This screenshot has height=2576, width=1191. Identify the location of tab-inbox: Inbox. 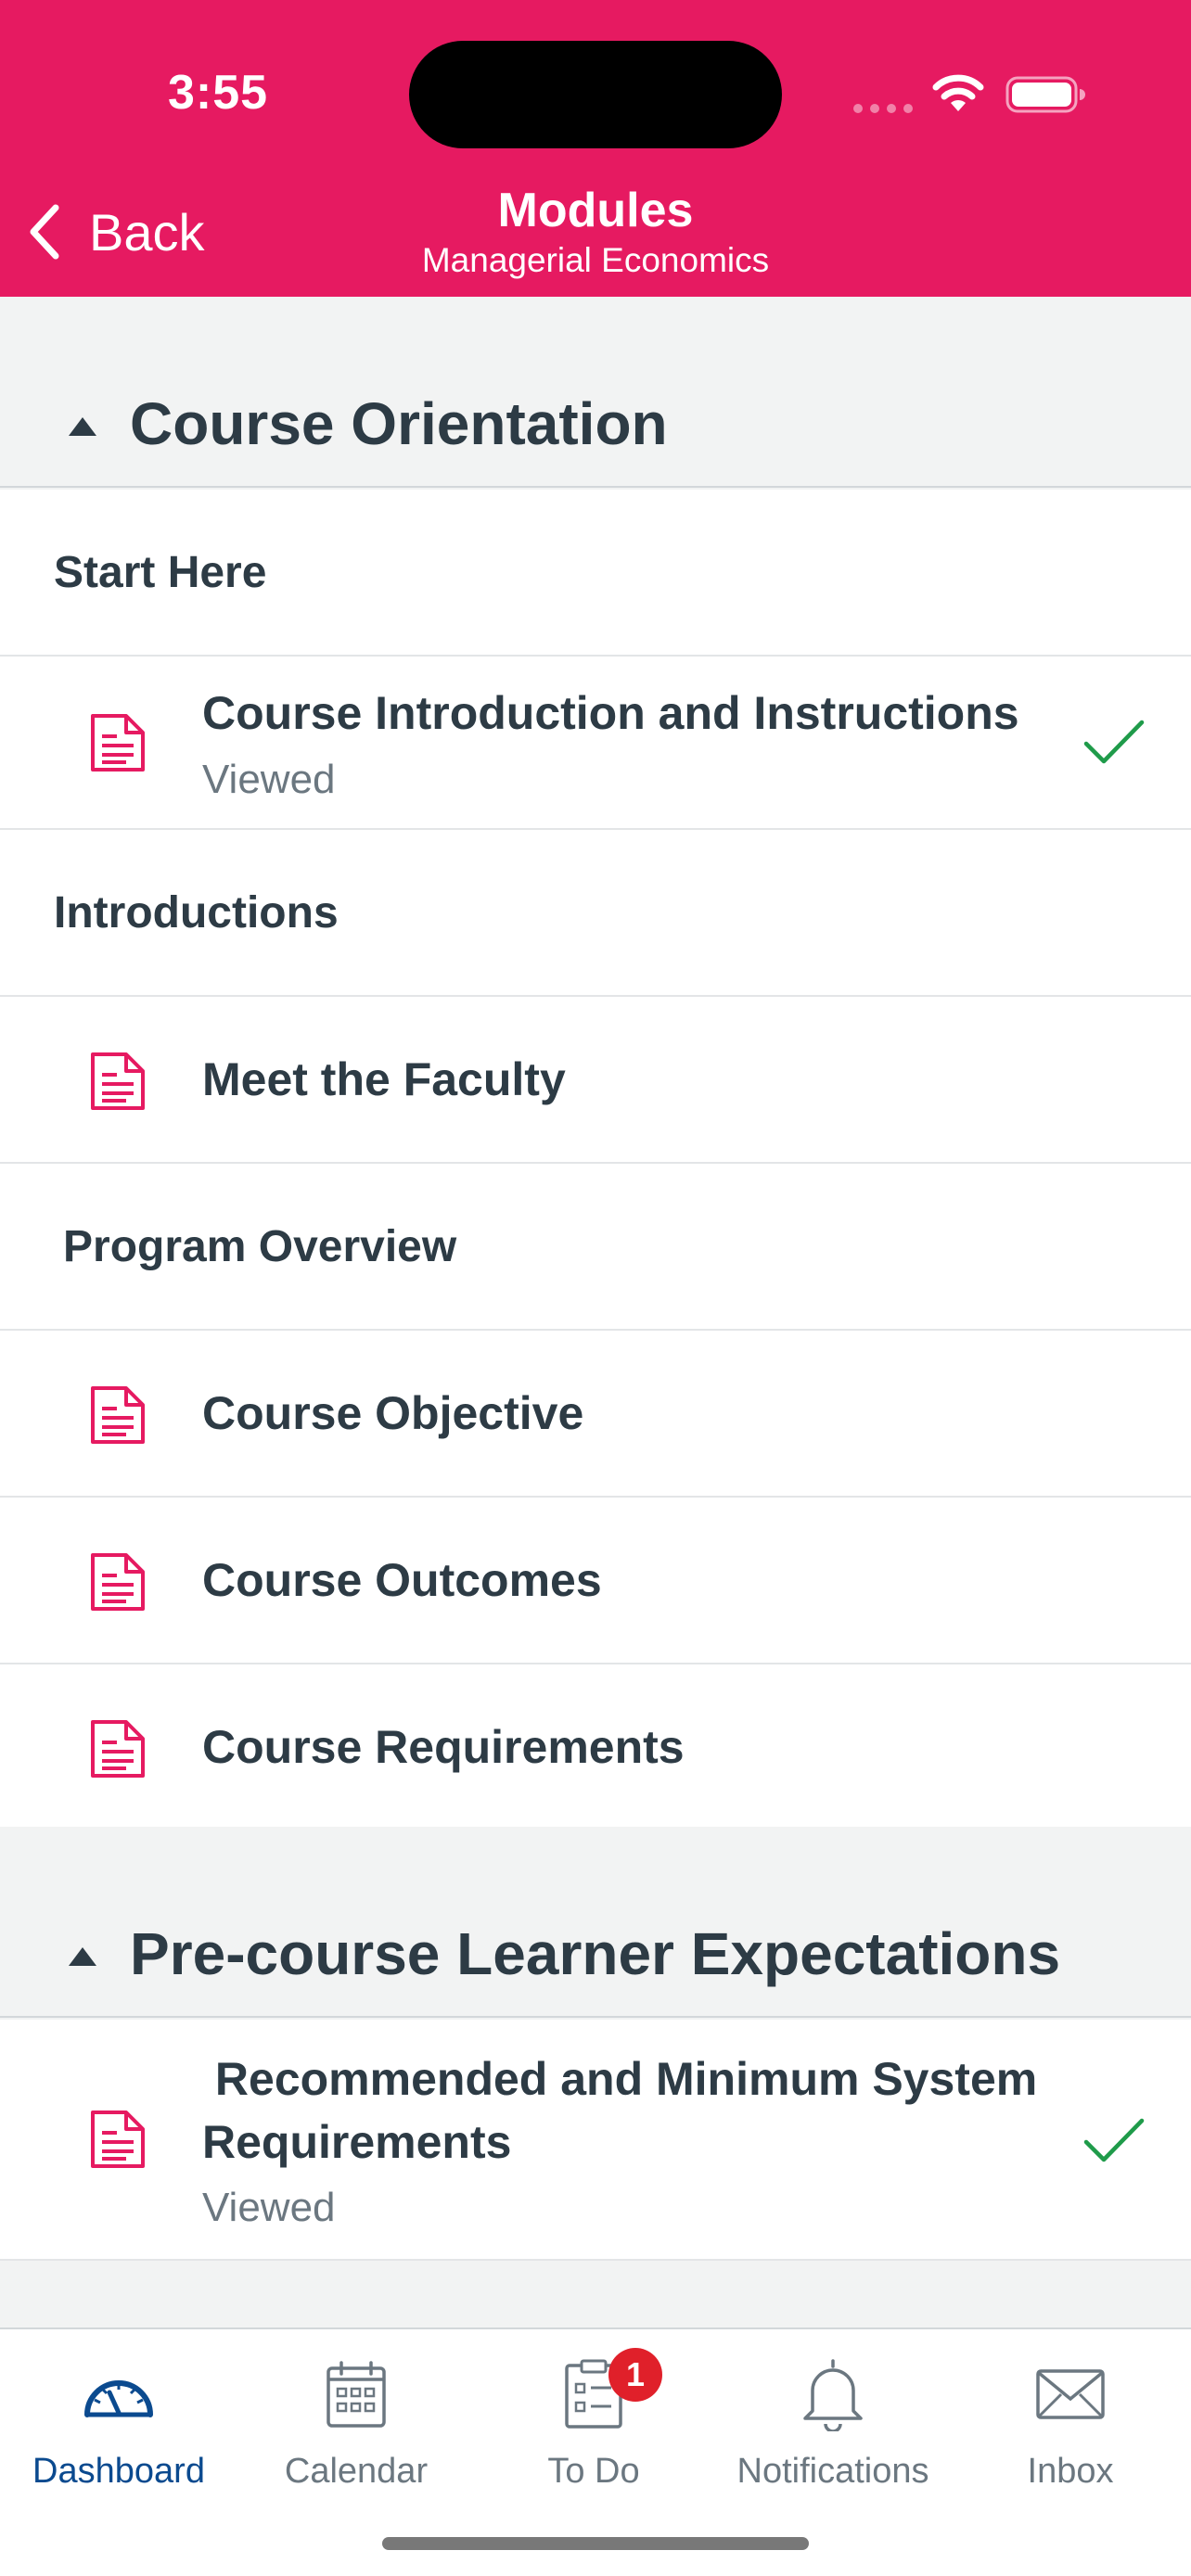
(1070, 2420).